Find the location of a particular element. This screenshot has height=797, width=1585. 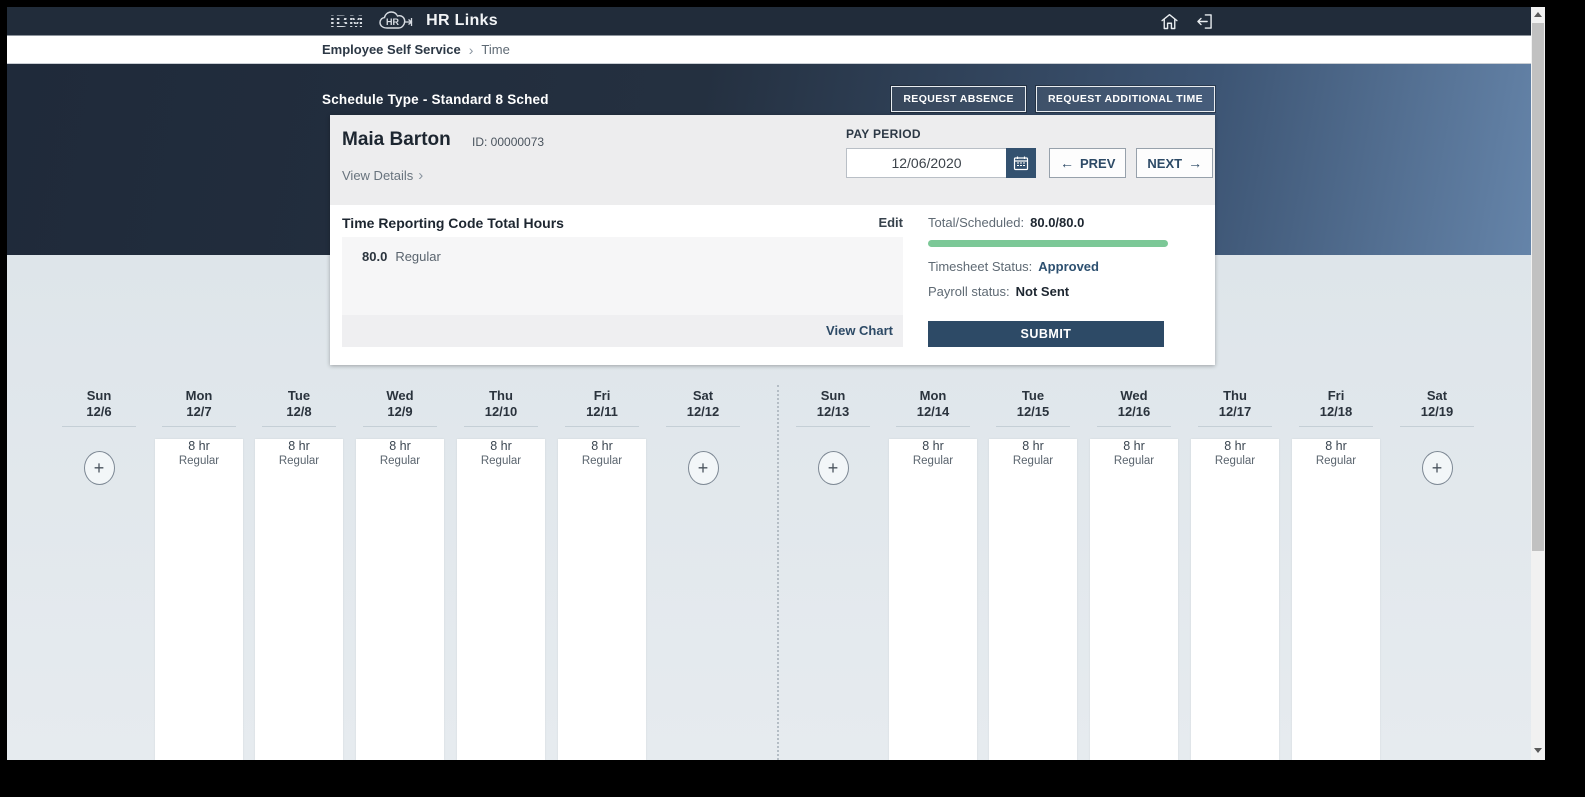

breadcrumb-time: Time is located at coordinates (495, 49).